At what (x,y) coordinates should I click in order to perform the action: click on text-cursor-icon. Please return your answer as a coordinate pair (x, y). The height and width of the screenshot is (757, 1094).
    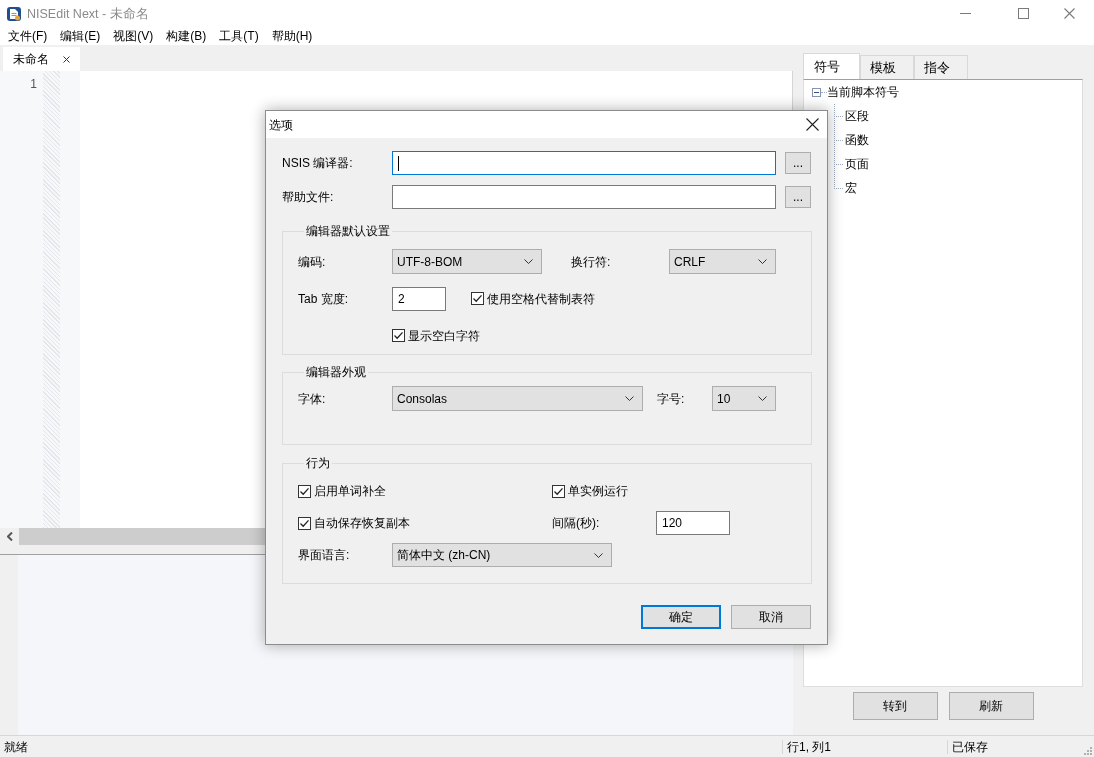
    Looking at the image, I should click on (398, 163).